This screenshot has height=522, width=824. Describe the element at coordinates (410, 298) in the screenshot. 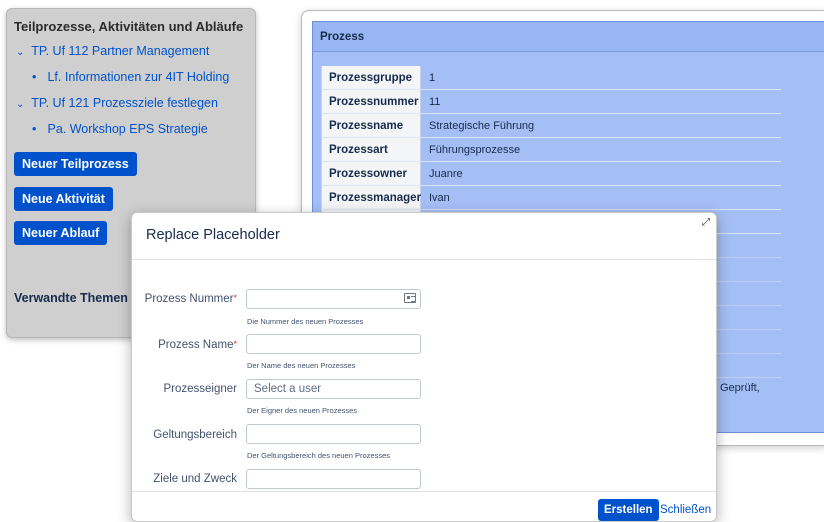

I see `id-card-icon` at that location.